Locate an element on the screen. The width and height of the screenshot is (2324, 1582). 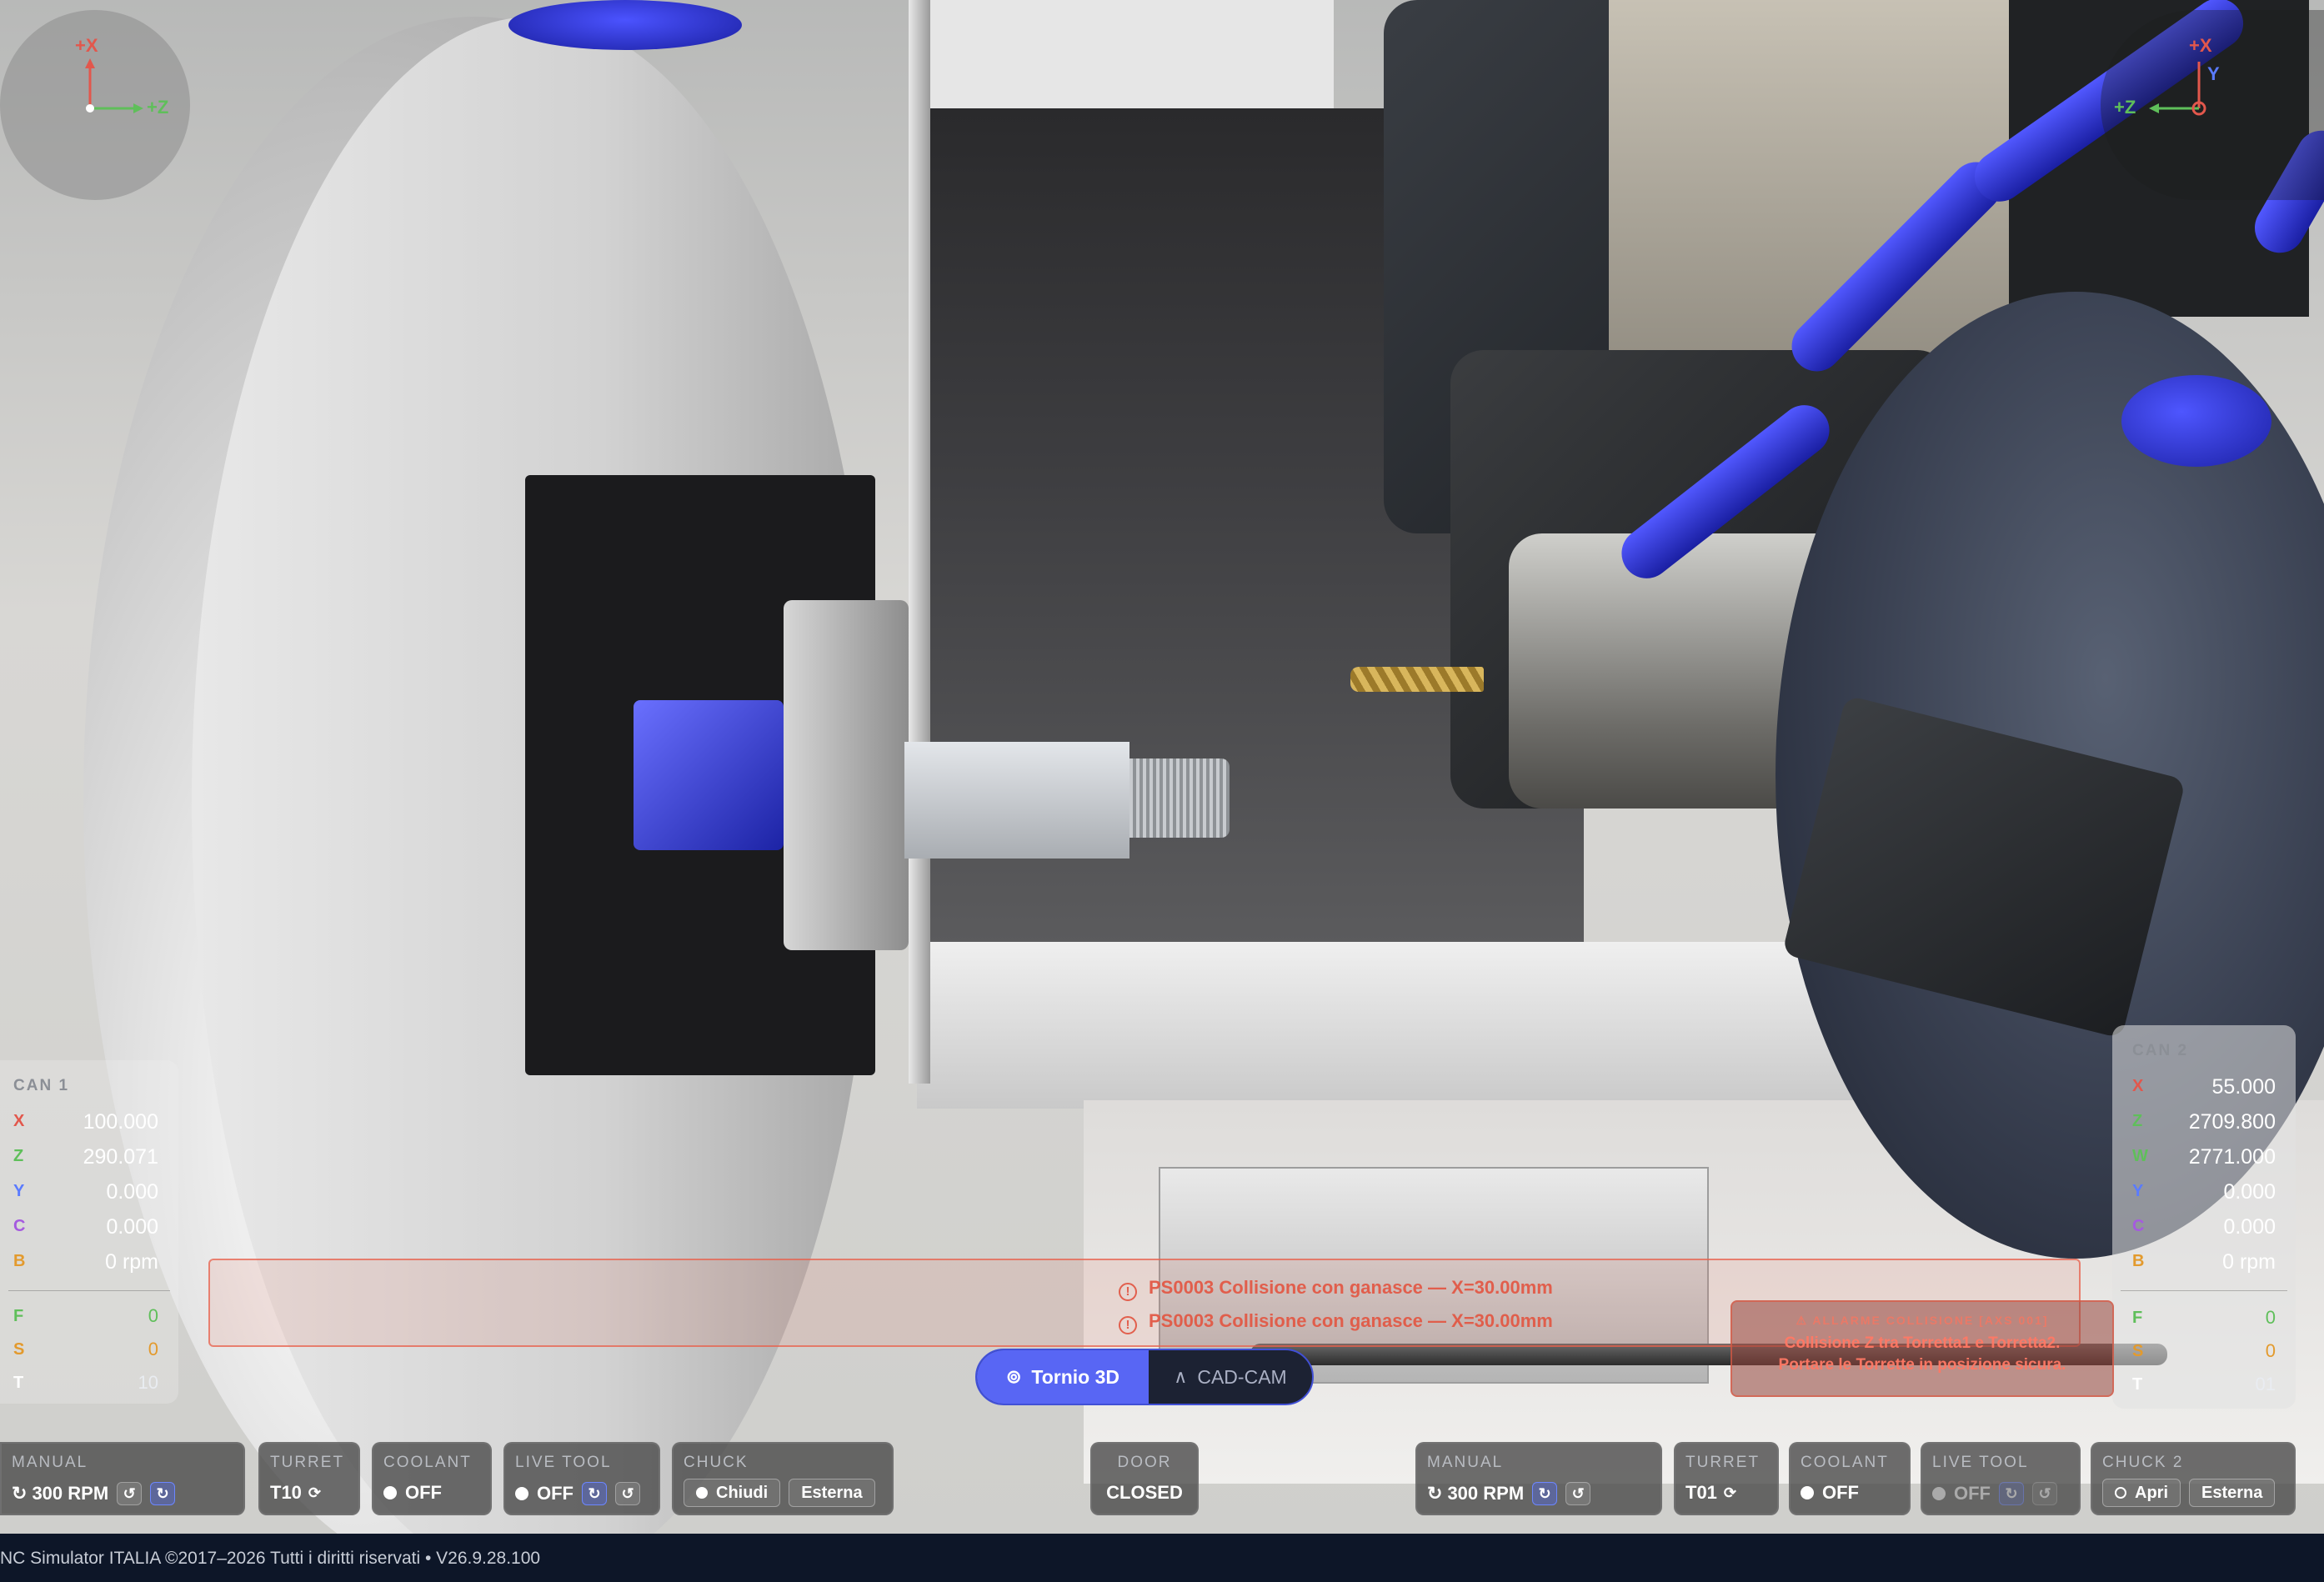
tab-cad-cam: ∧ CAD-CAM is located at coordinates (1231, 1377).